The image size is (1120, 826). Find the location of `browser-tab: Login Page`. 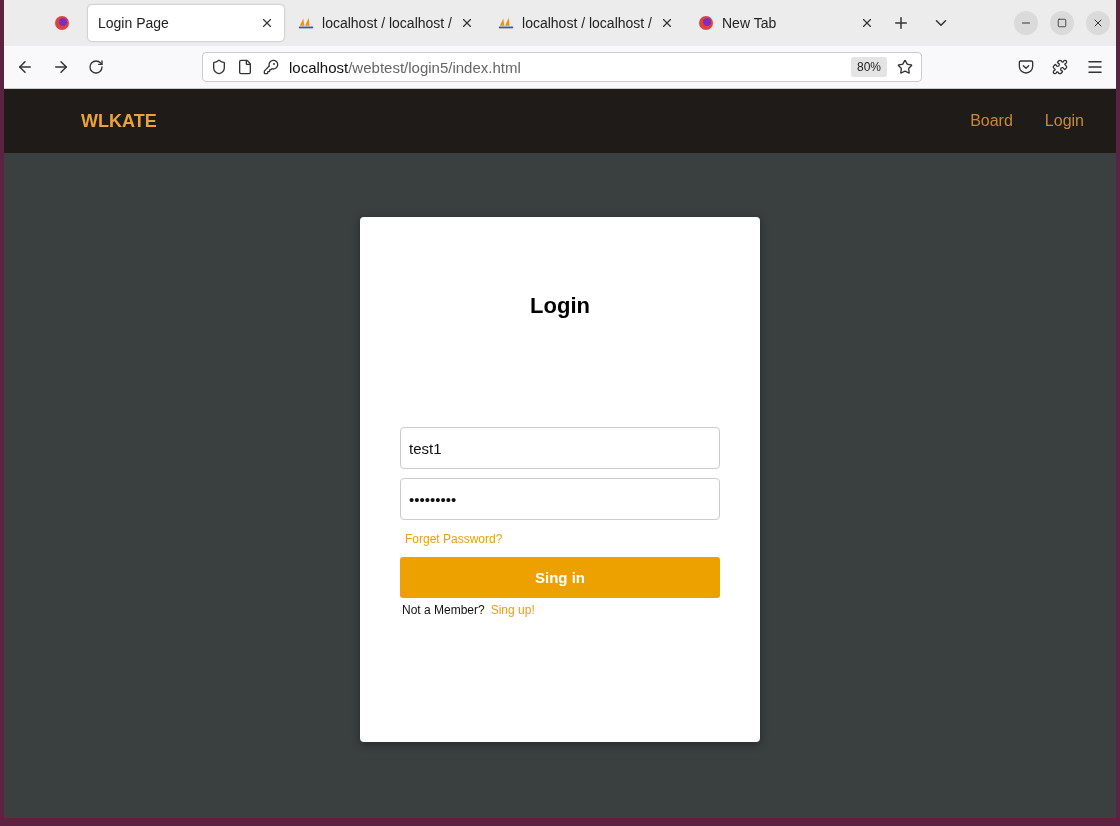

browser-tab: Login Page is located at coordinates (186, 23).